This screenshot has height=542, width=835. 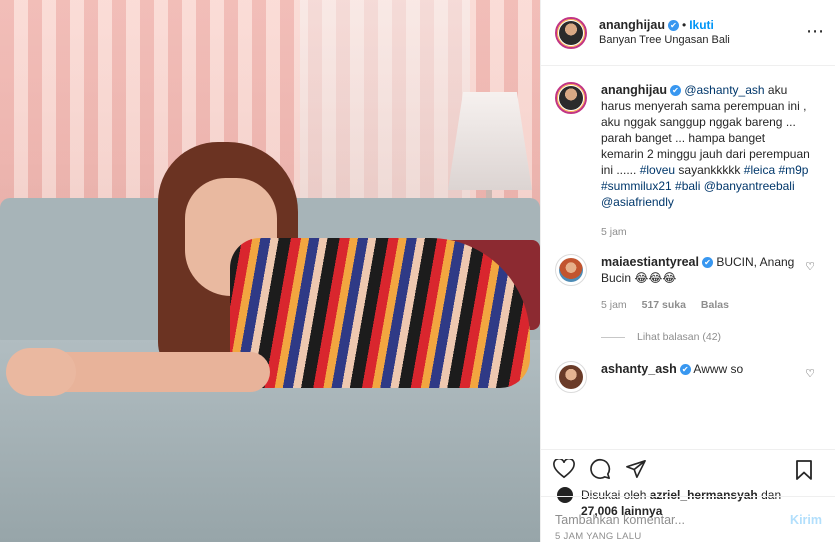 What do you see at coordinates (634, 90) in the screenshot?
I see `caption-username: ananghijau` at bounding box center [634, 90].